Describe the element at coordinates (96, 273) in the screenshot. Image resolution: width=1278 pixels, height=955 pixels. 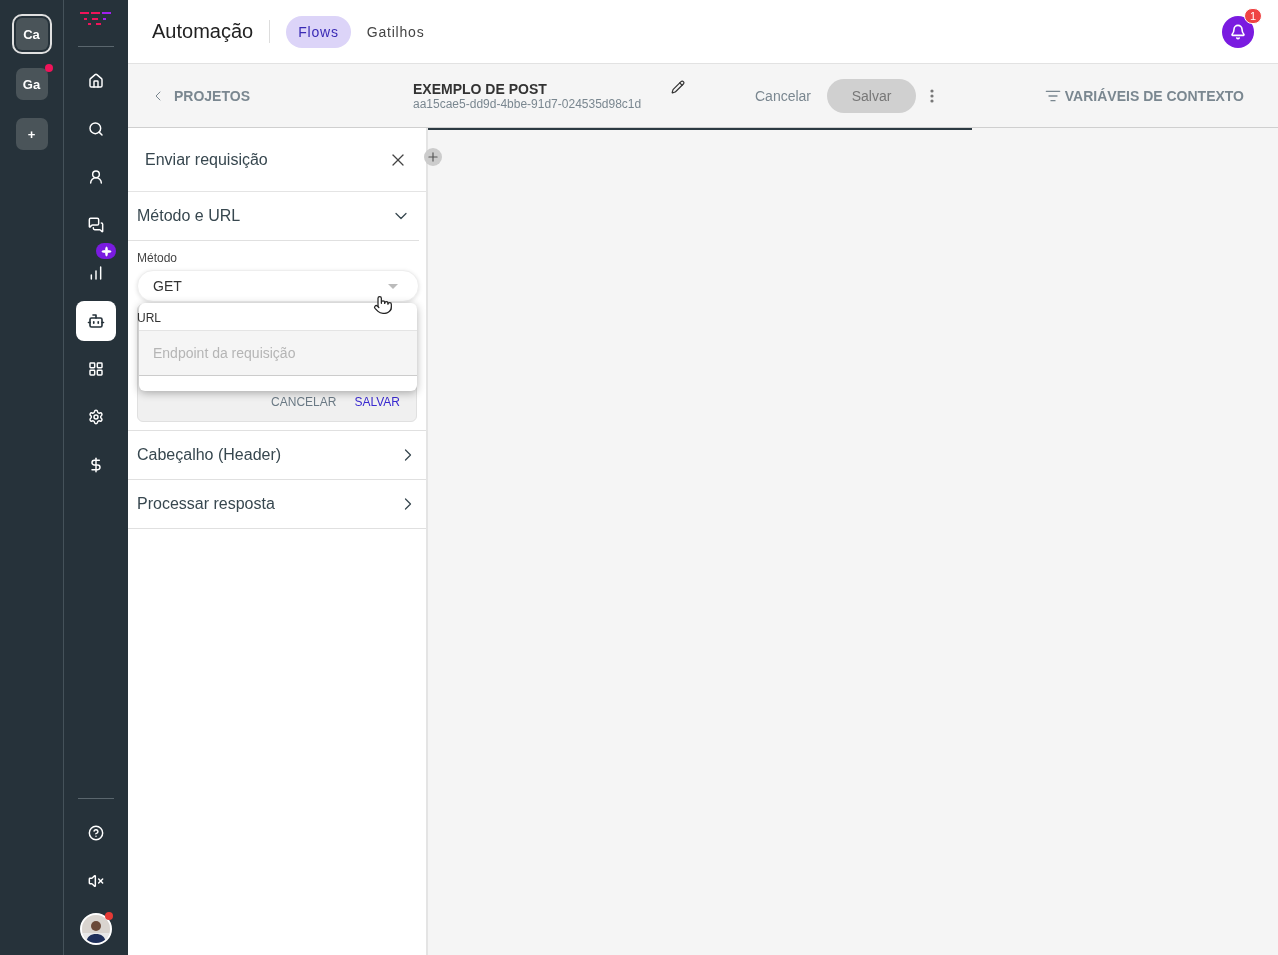
I see `bar-chart-icon` at that location.